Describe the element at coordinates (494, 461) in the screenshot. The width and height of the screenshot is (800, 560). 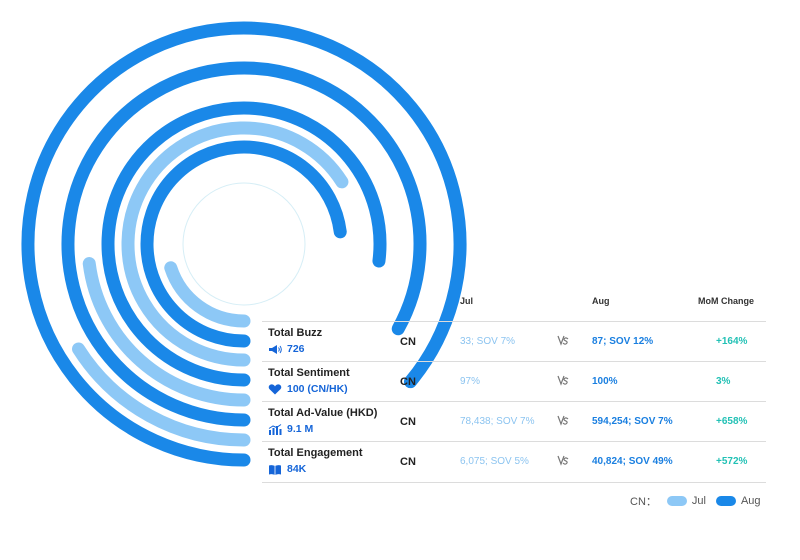
I see `jul-value: 6,075; SOV 5%` at that location.